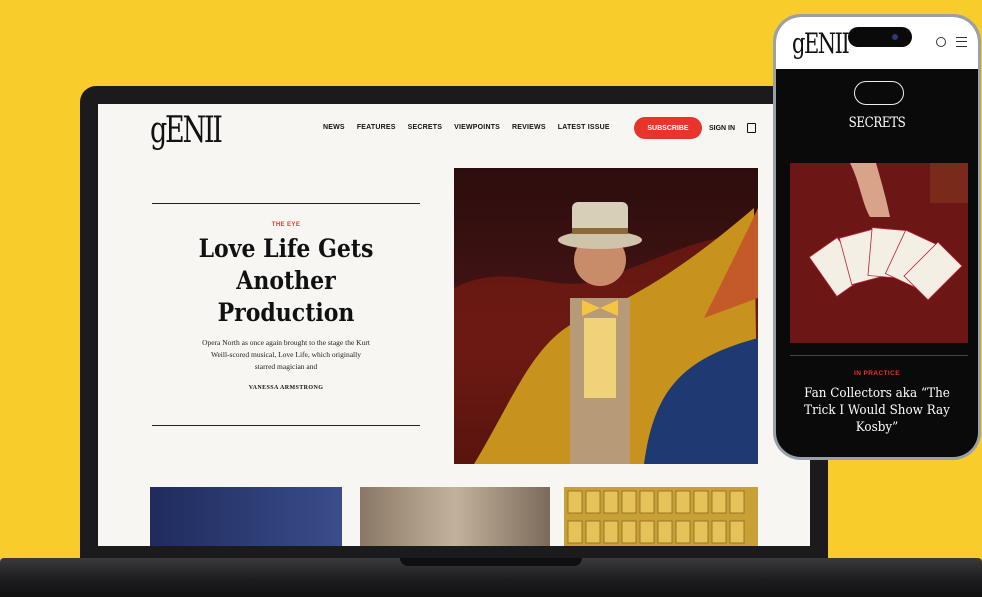 This screenshot has height=597, width=982. I want to click on nav-viewpoints: VIEWPOINTS, so click(477, 127).